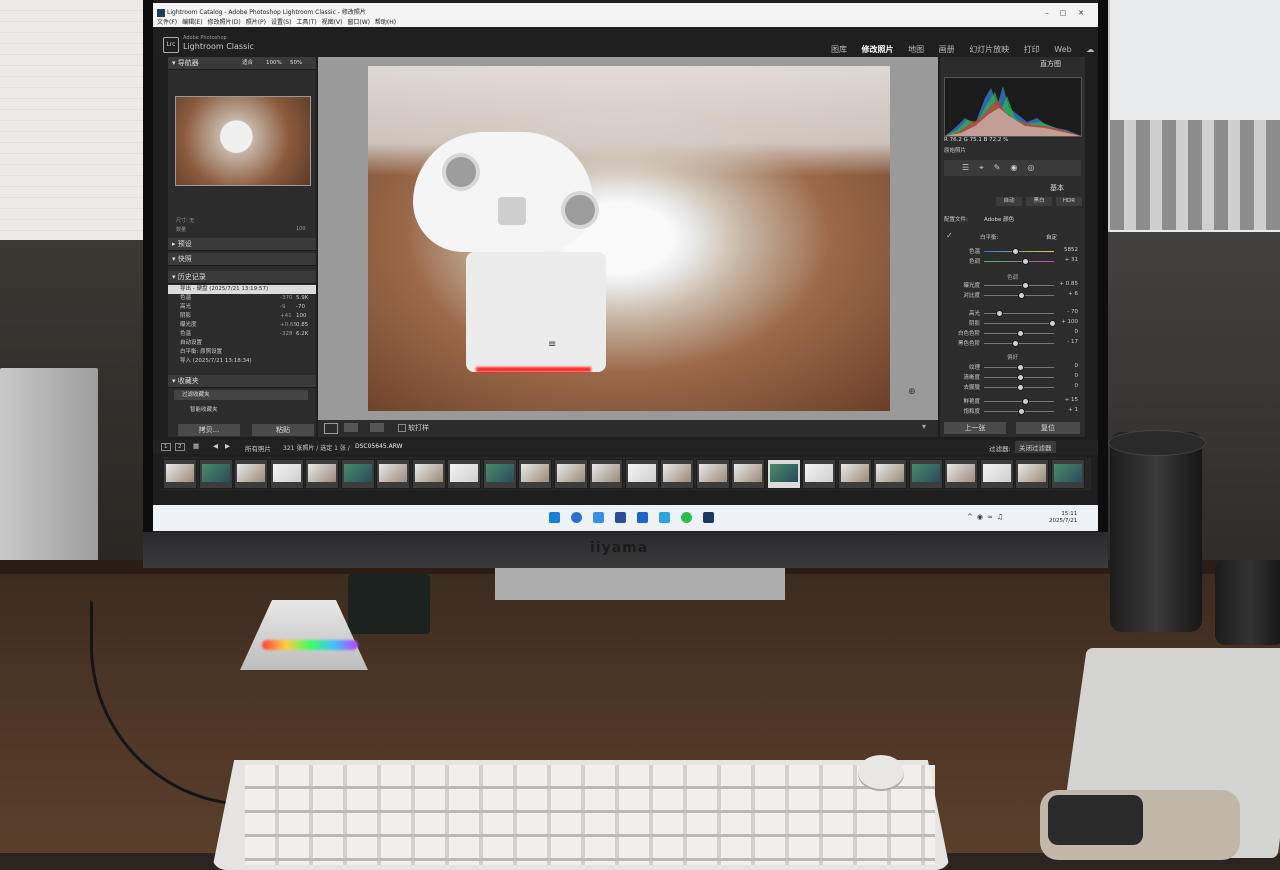 The image size is (1280, 870). Describe the element at coordinates (215, 446) in the screenshot. I see `prev-arrow-icon: ◀` at that location.